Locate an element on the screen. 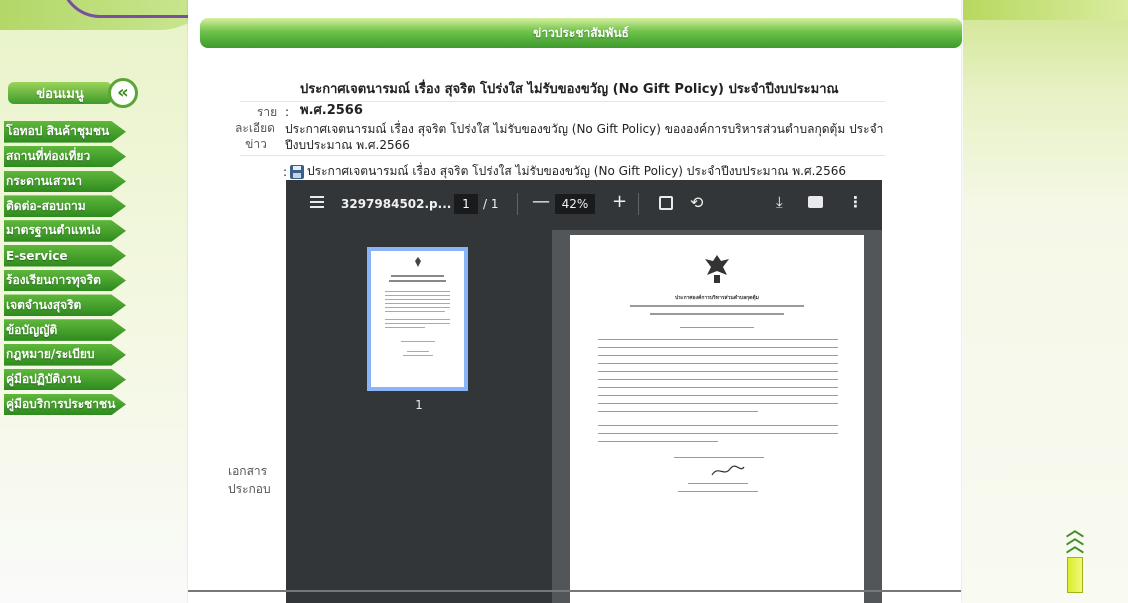 Image resolution: width=1128 pixels, height=603 pixels. garuda-emblem-icon is located at coordinates (717, 269).